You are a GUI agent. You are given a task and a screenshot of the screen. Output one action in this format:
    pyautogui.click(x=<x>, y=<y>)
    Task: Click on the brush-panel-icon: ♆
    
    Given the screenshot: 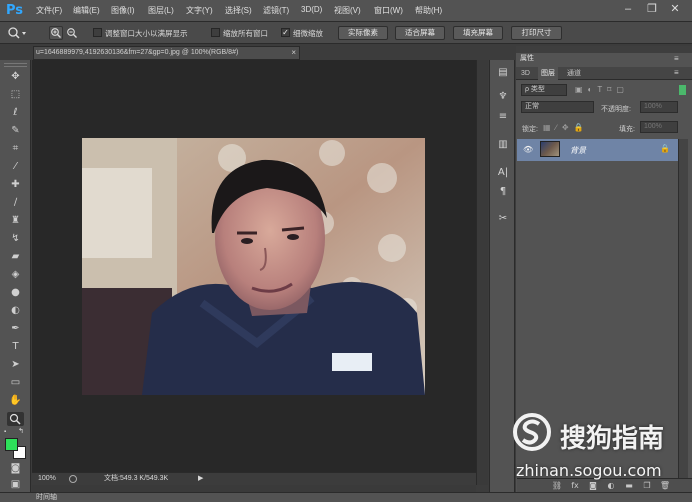 What is the action you would take?
    pyautogui.click(x=503, y=97)
    